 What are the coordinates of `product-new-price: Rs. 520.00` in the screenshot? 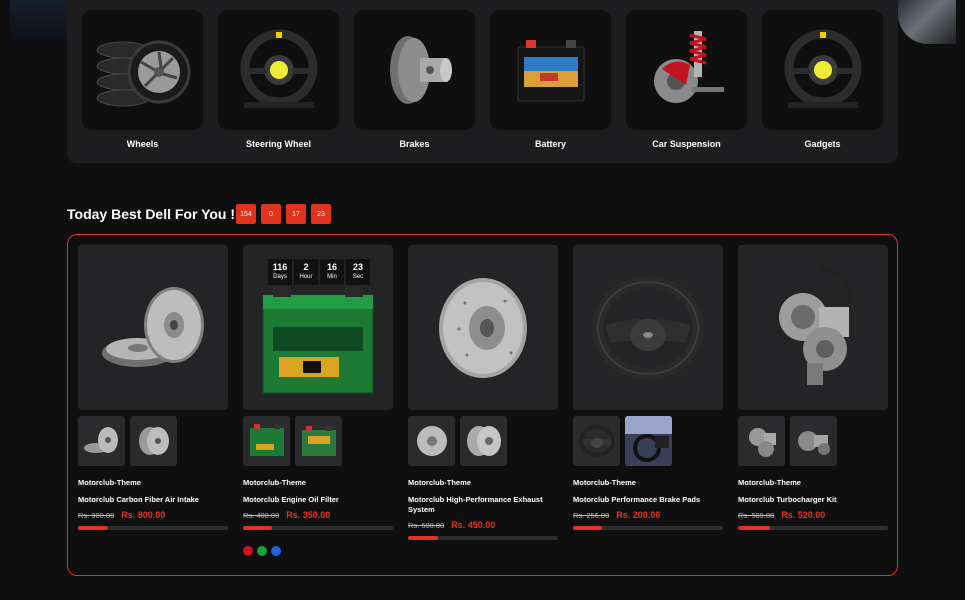 It's located at (803, 515).